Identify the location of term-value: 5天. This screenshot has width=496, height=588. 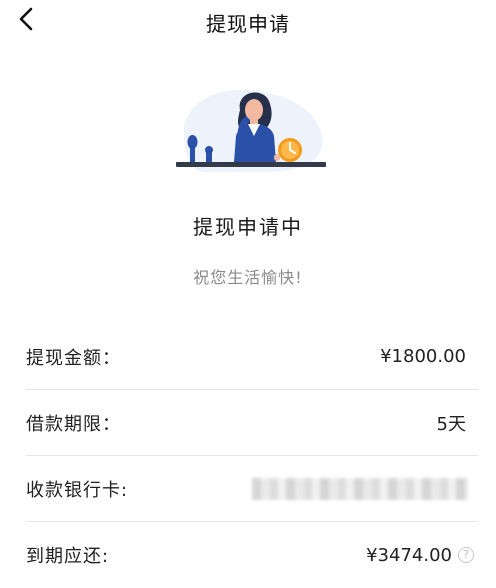
(451, 424).